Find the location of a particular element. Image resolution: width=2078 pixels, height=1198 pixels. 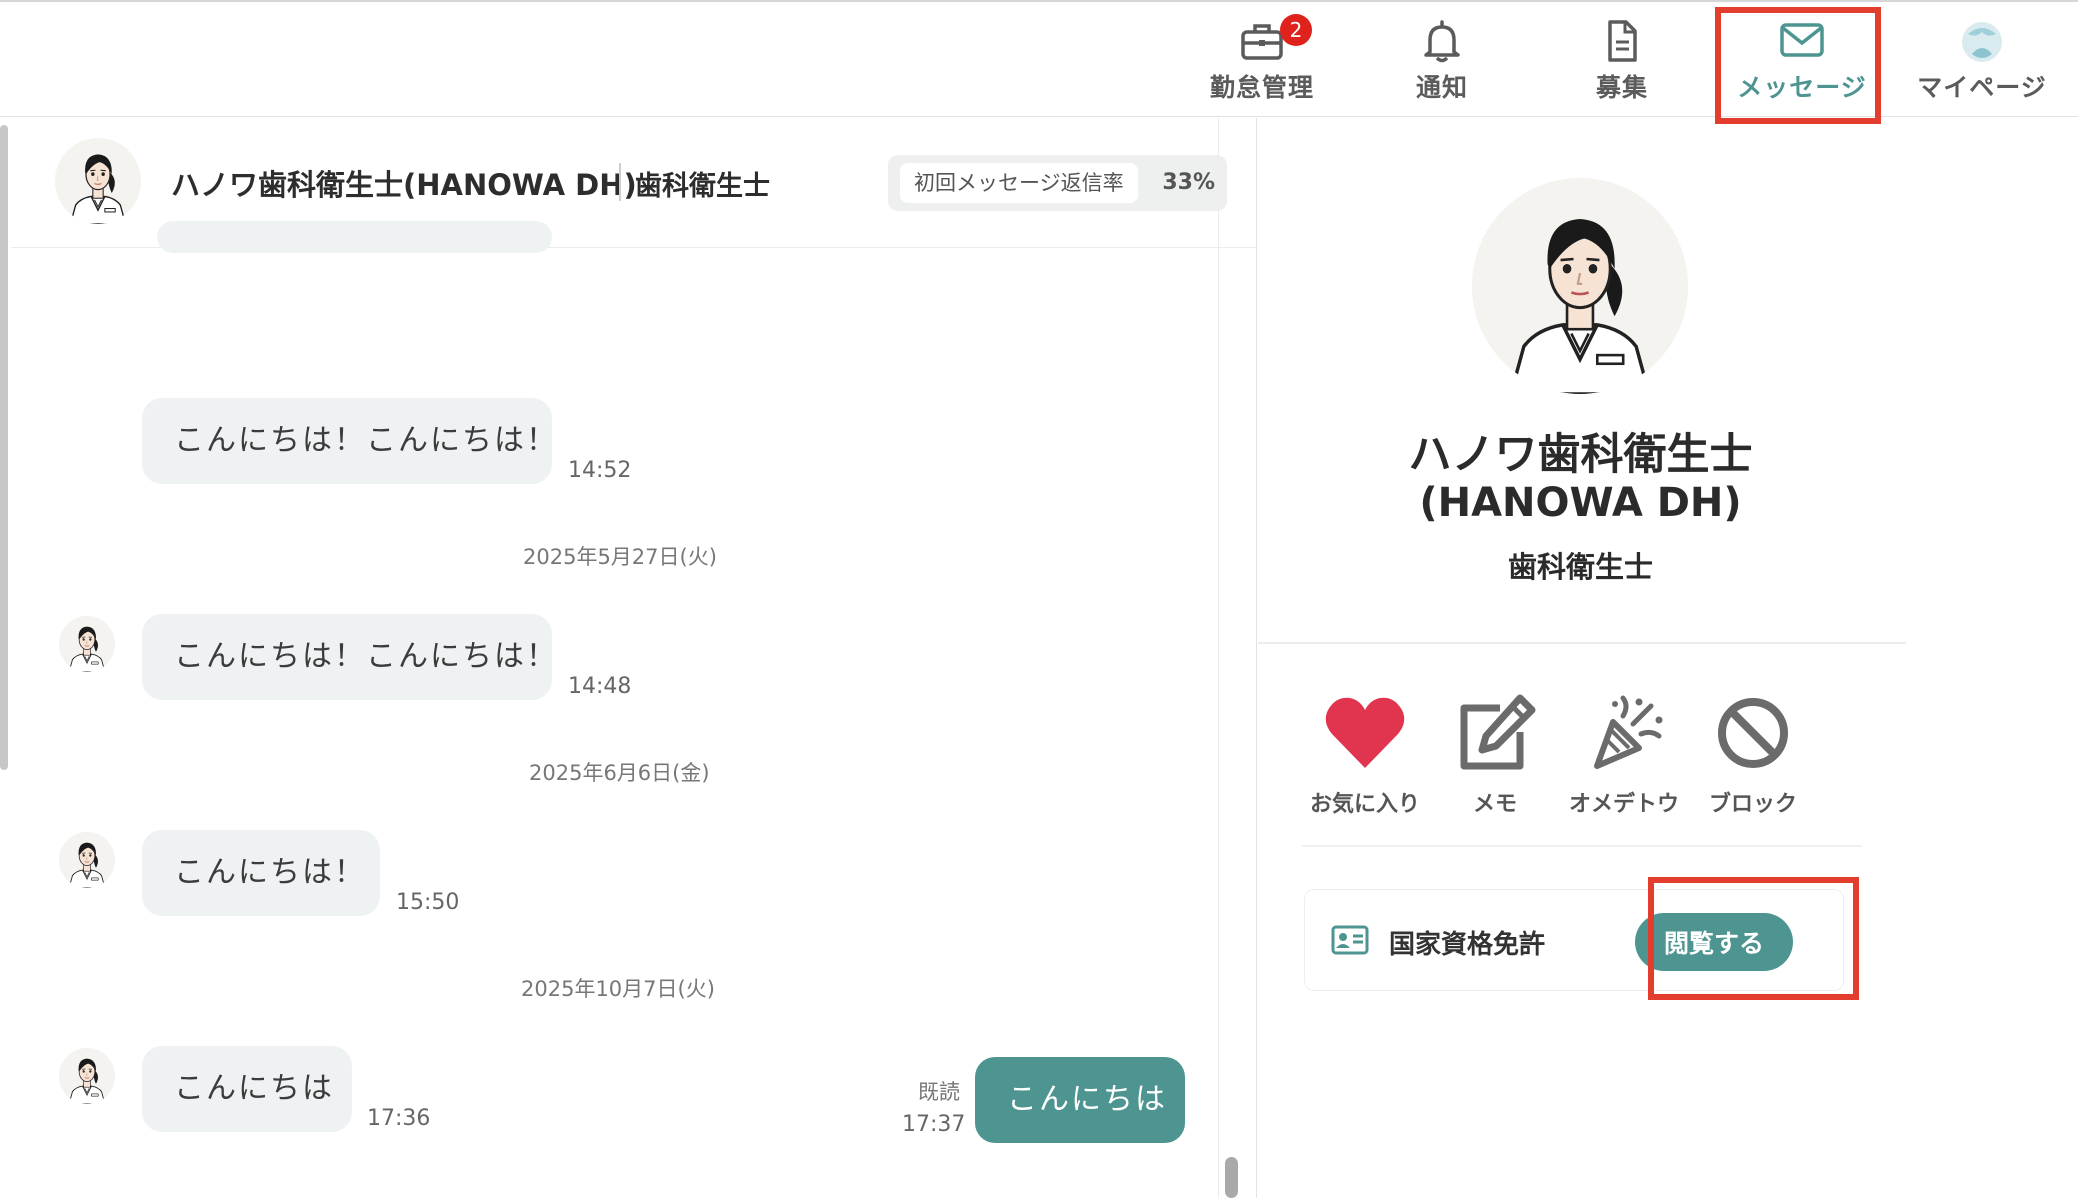

nav-label: マイページ is located at coordinates (1982, 87).